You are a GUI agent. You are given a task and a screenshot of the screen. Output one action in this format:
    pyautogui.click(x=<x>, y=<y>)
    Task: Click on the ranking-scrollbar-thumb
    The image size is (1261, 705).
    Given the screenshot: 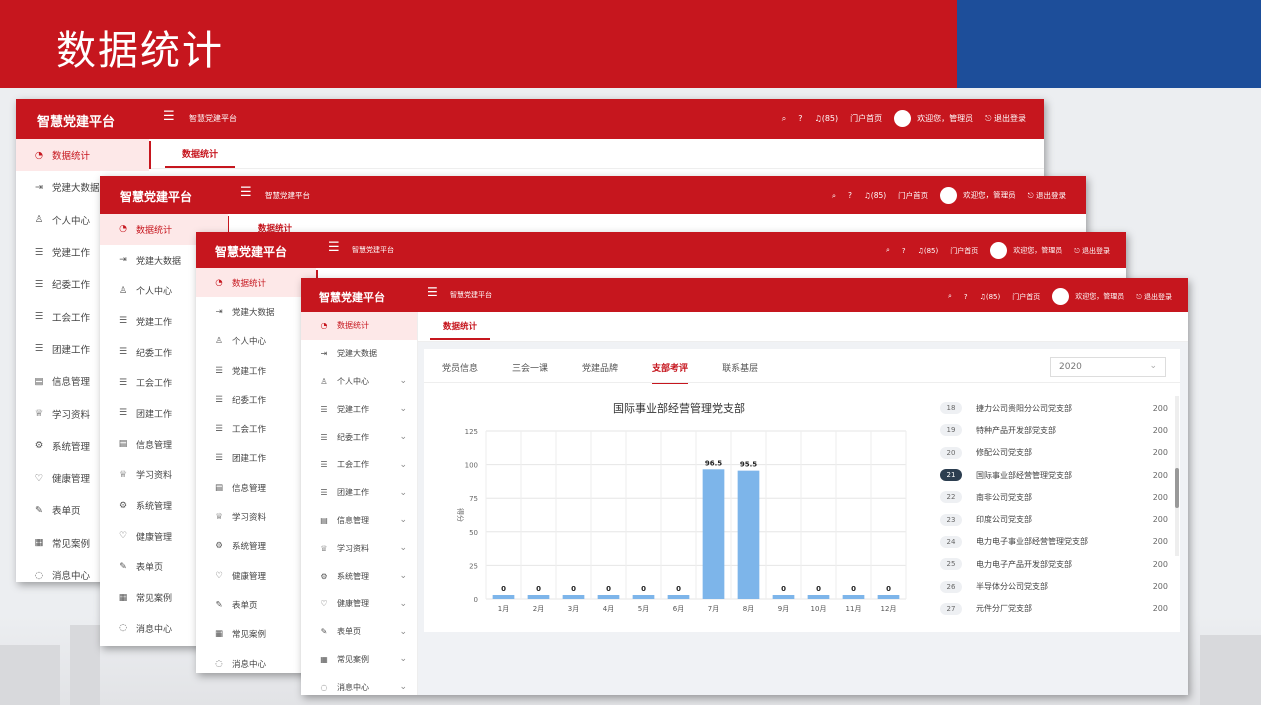 What is the action you would take?
    pyautogui.click(x=1177, y=488)
    